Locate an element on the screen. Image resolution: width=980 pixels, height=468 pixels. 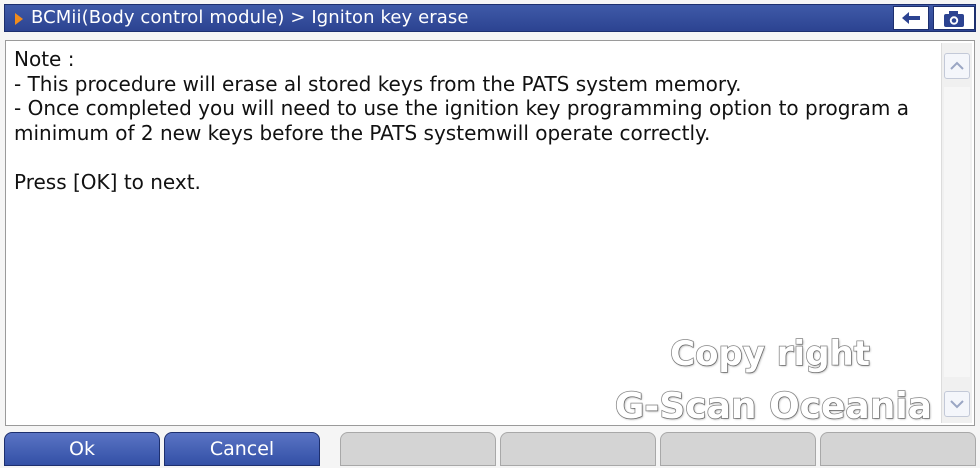
scroll-down-button is located at coordinates (957, 404).